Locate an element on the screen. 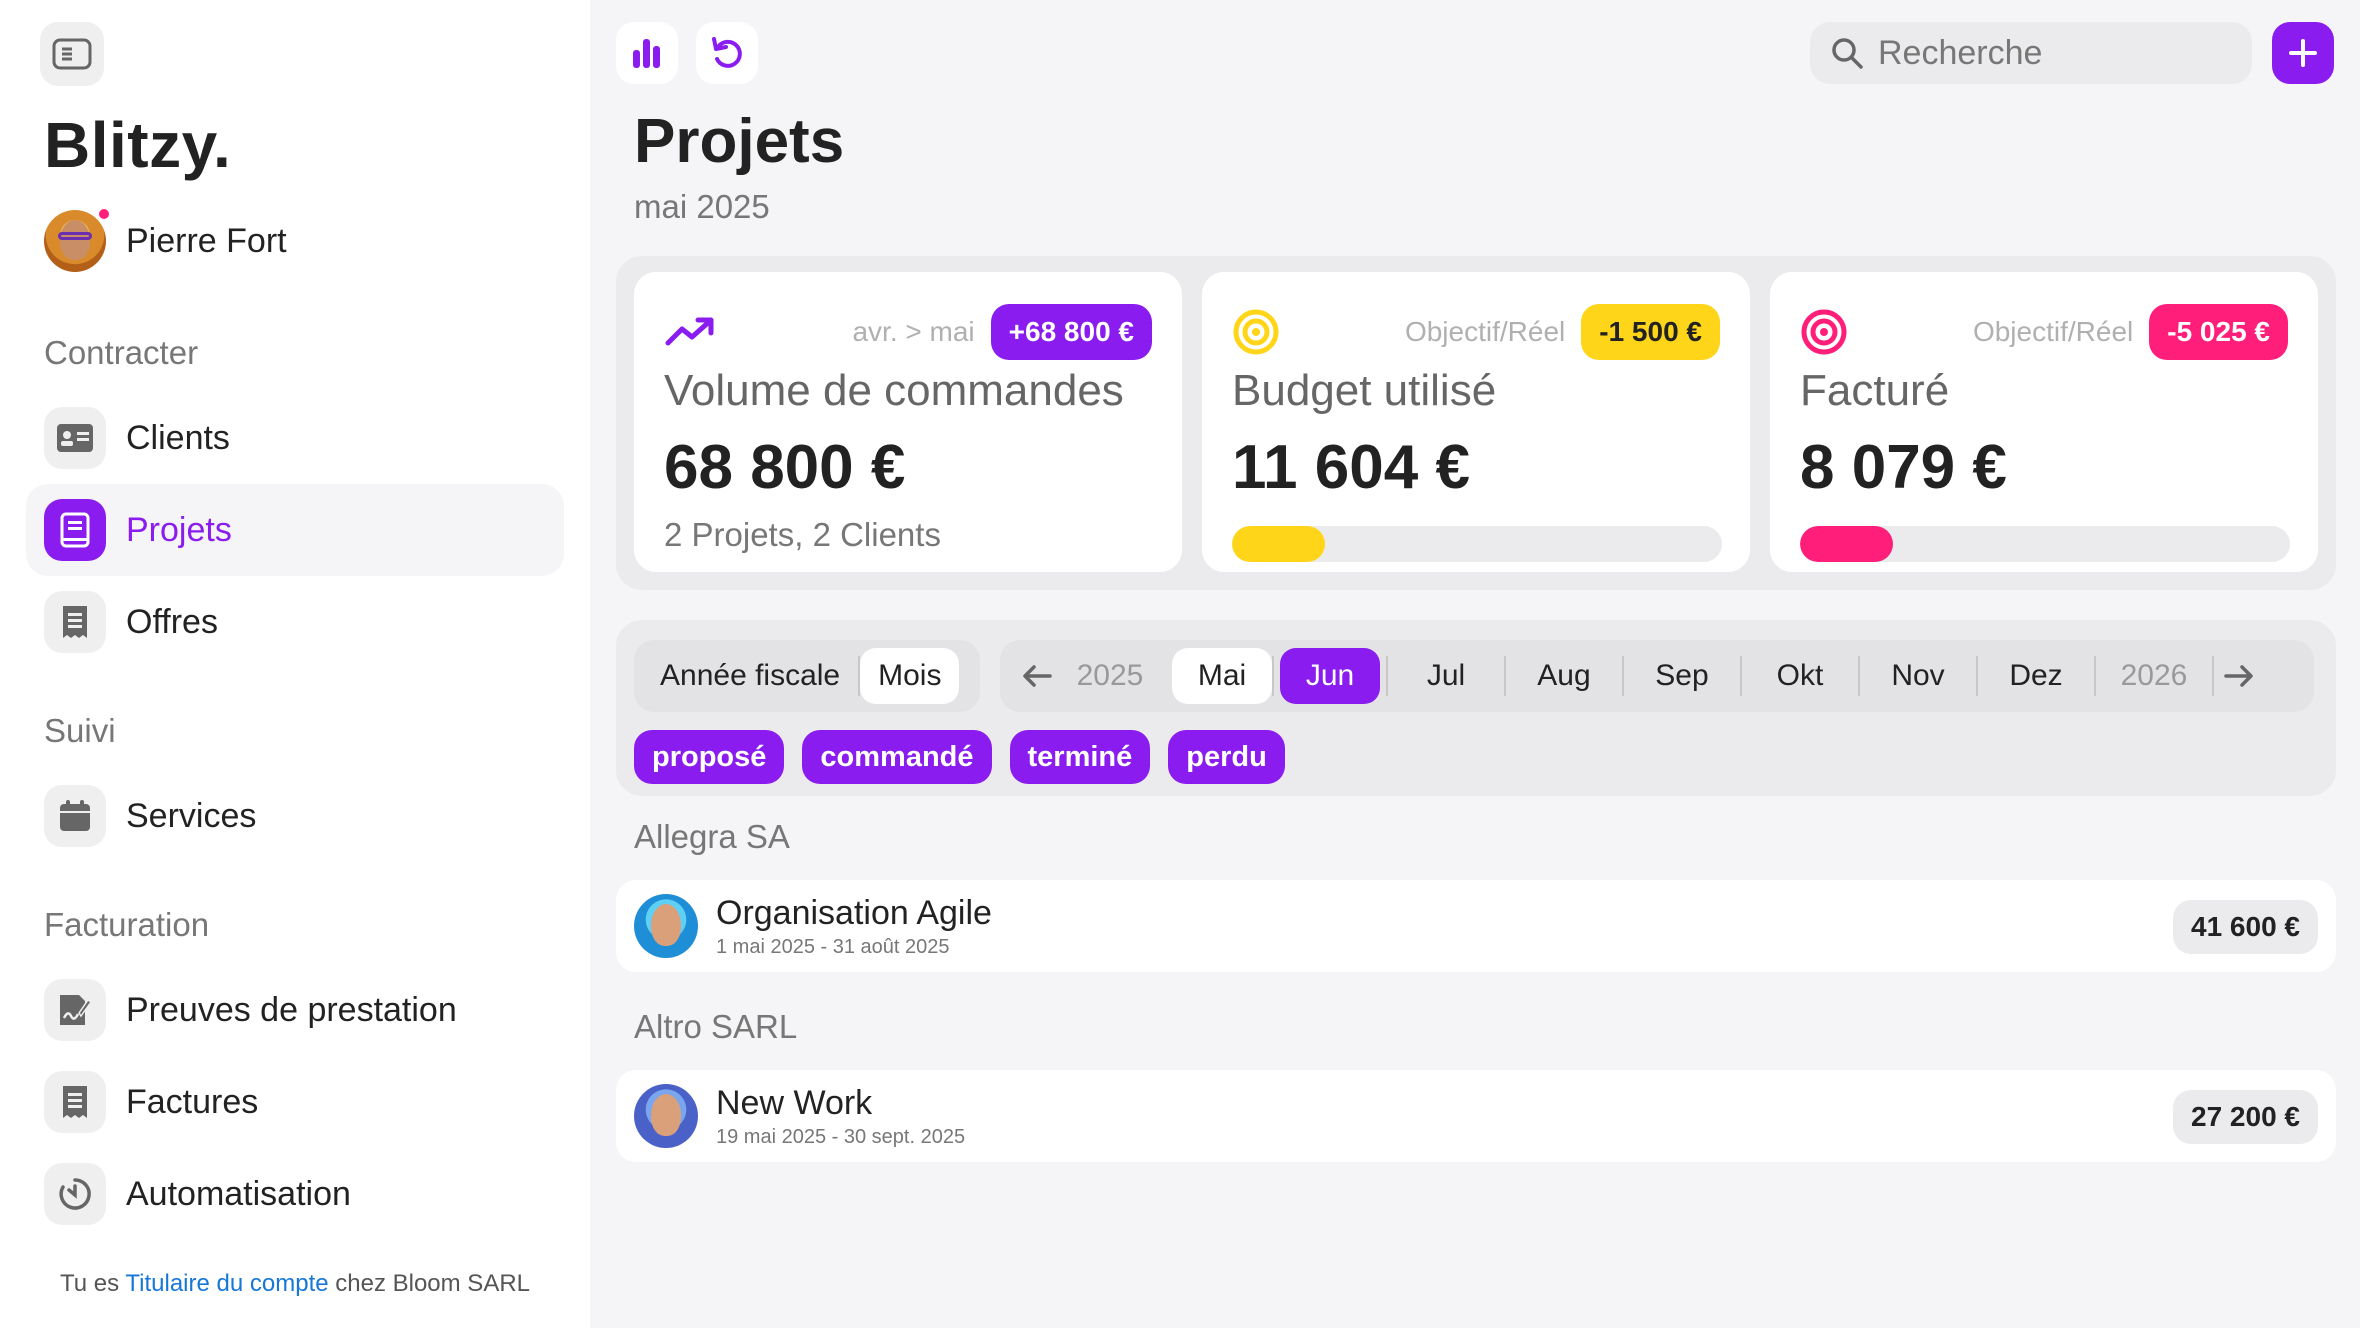 The width and height of the screenshot is (2360, 1328). sidebar-item-label: Offres is located at coordinates (172, 621).